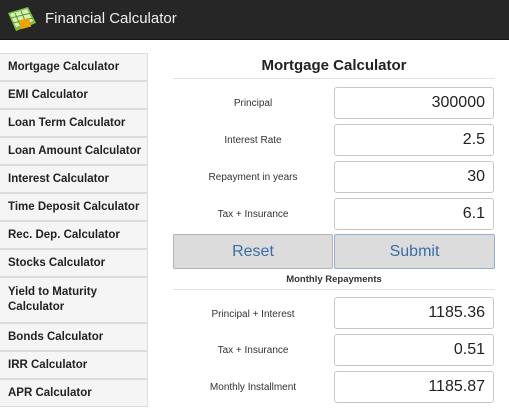 This screenshot has width=509, height=412. What do you see at coordinates (253, 314) in the screenshot?
I see `principal-interest-label: Principal + Interest` at bounding box center [253, 314].